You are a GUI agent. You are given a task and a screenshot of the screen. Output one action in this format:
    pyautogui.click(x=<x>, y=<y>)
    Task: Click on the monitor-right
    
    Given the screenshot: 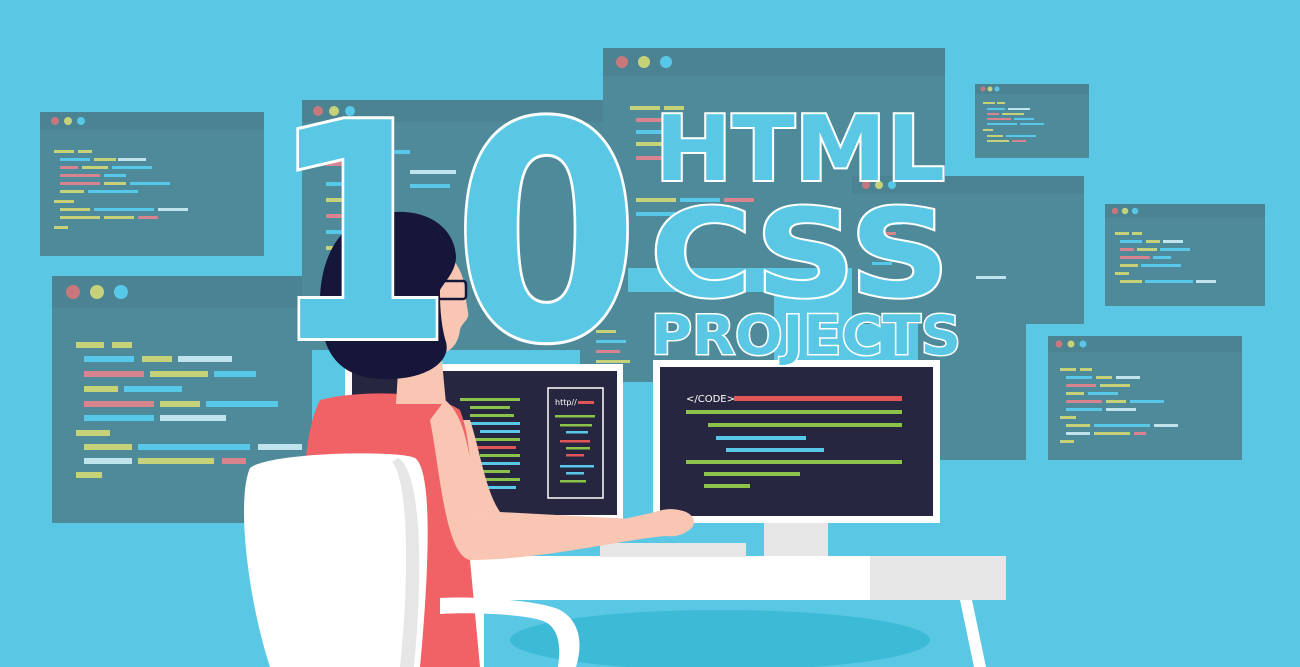 What is the action you would take?
    pyautogui.click(x=796, y=463)
    